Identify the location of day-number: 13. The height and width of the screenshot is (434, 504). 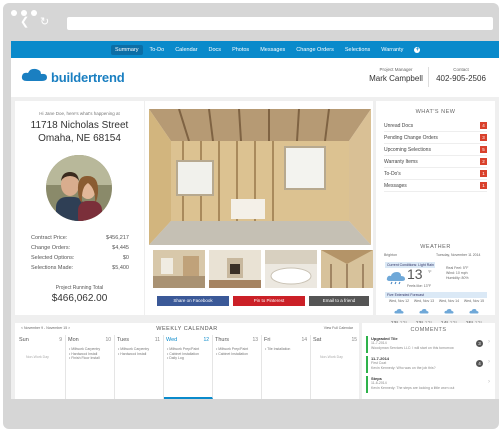
(255, 340).